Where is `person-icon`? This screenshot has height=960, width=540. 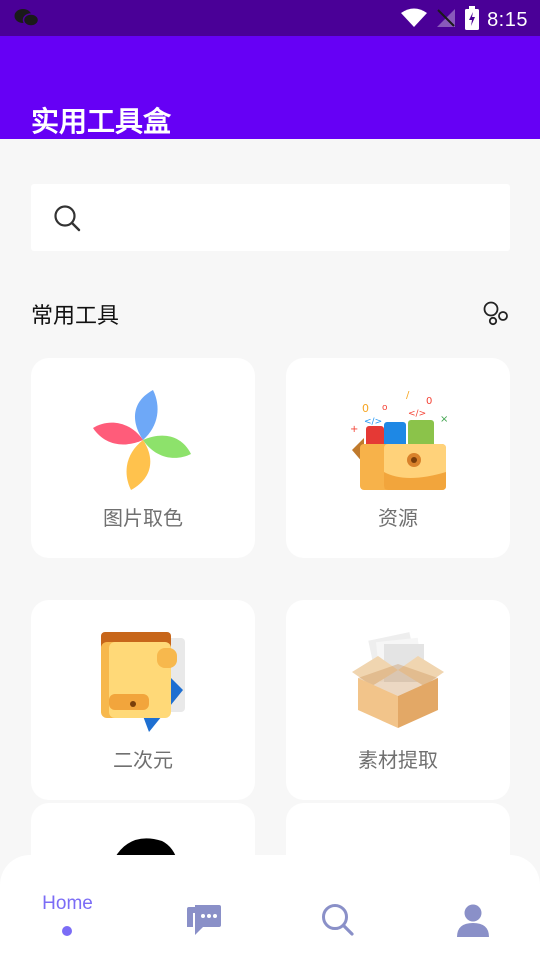 person-icon is located at coordinates (473, 922).